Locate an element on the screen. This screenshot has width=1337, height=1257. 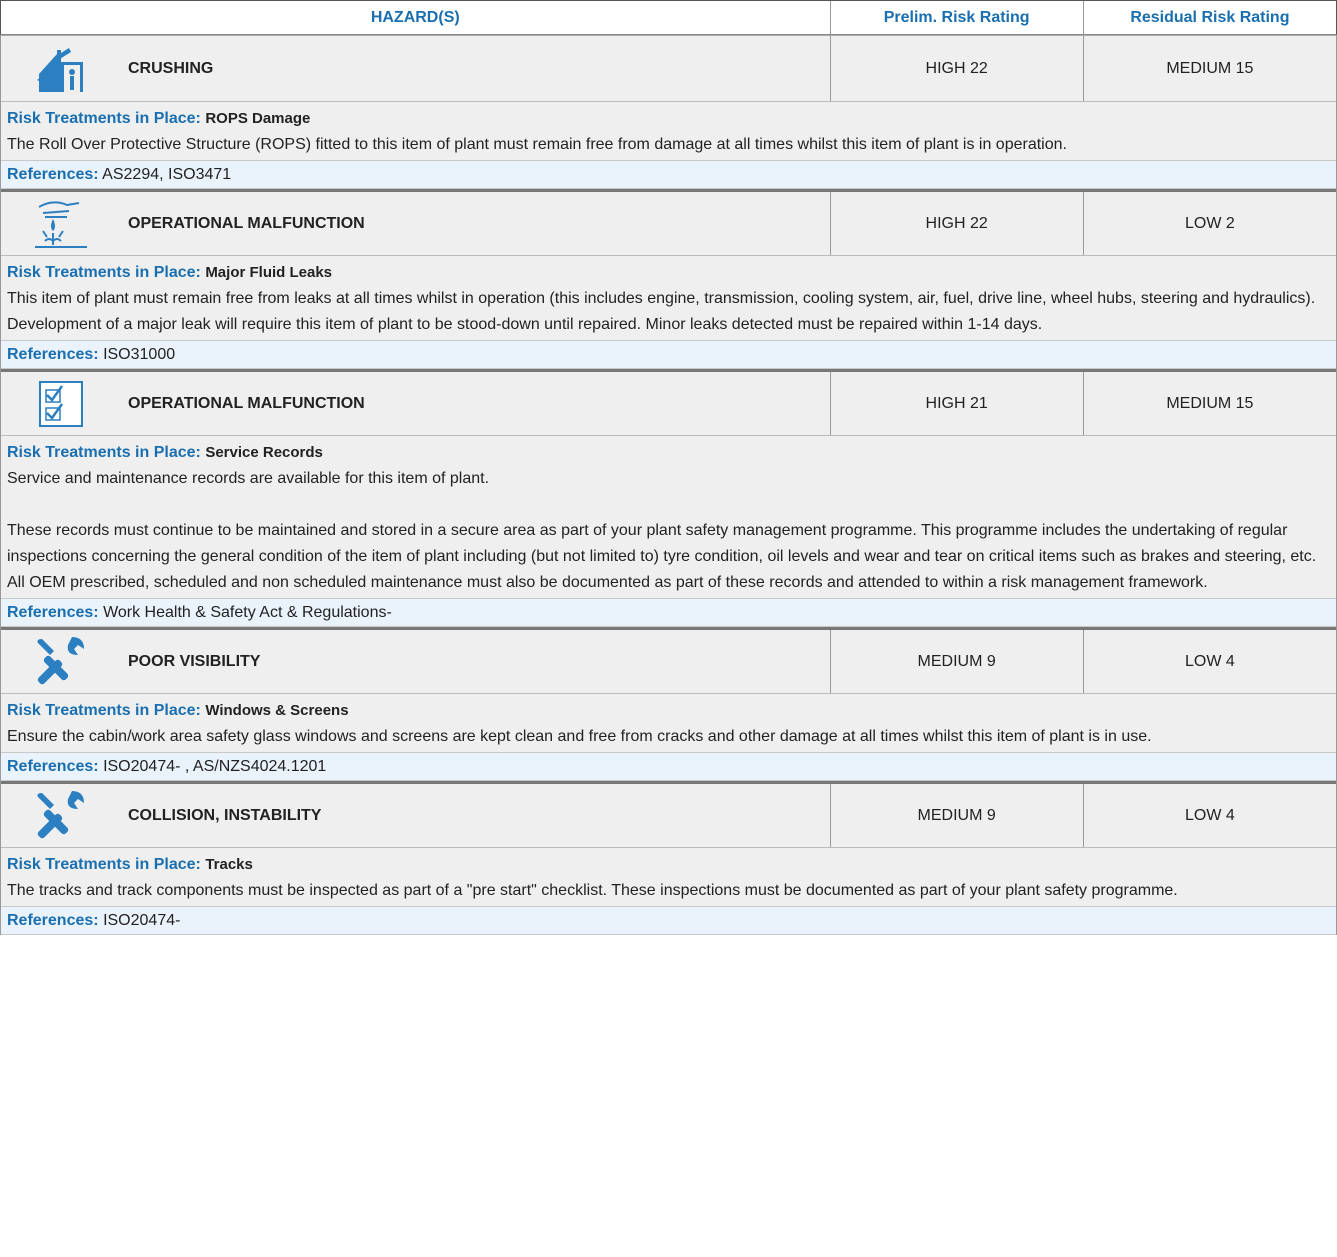
treatment-name: Major Fluid Leaks is located at coordinates (269, 272).